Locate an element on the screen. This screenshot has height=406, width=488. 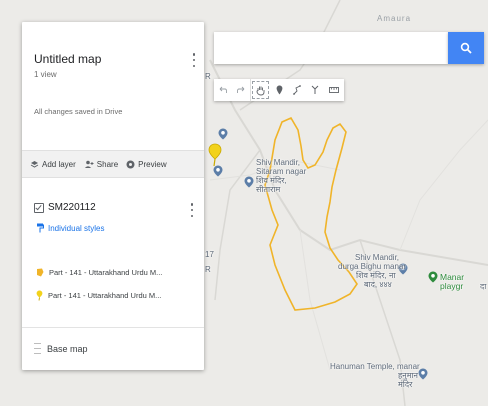
directions-icon is located at coordinates (315, 89).